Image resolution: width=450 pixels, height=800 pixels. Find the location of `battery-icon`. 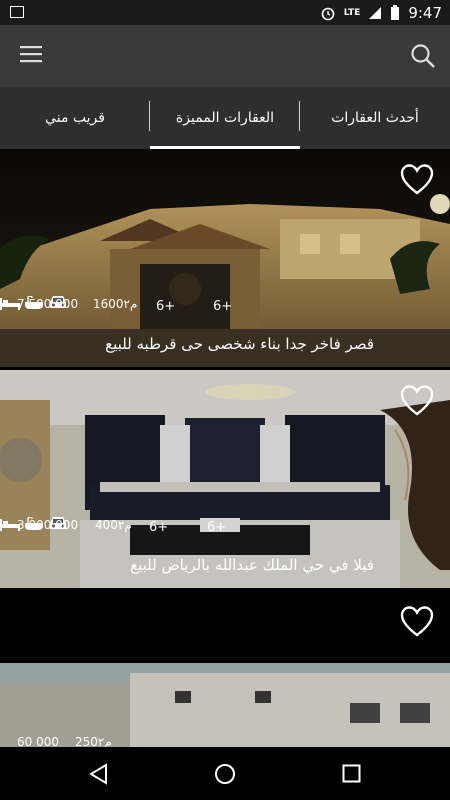

battery-icon is located at coordinates (395, 12).